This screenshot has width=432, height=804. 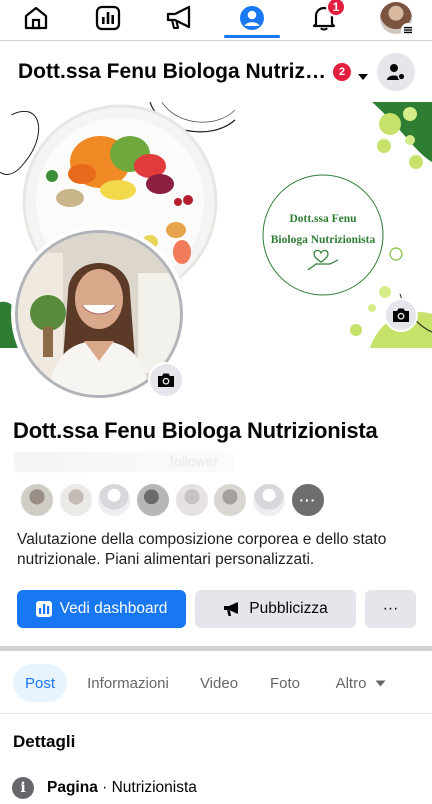 What do you see at coordinates (44, 741) in the screenshot?
I see `details-title: Dettagli` at bounding box center [44, 741].